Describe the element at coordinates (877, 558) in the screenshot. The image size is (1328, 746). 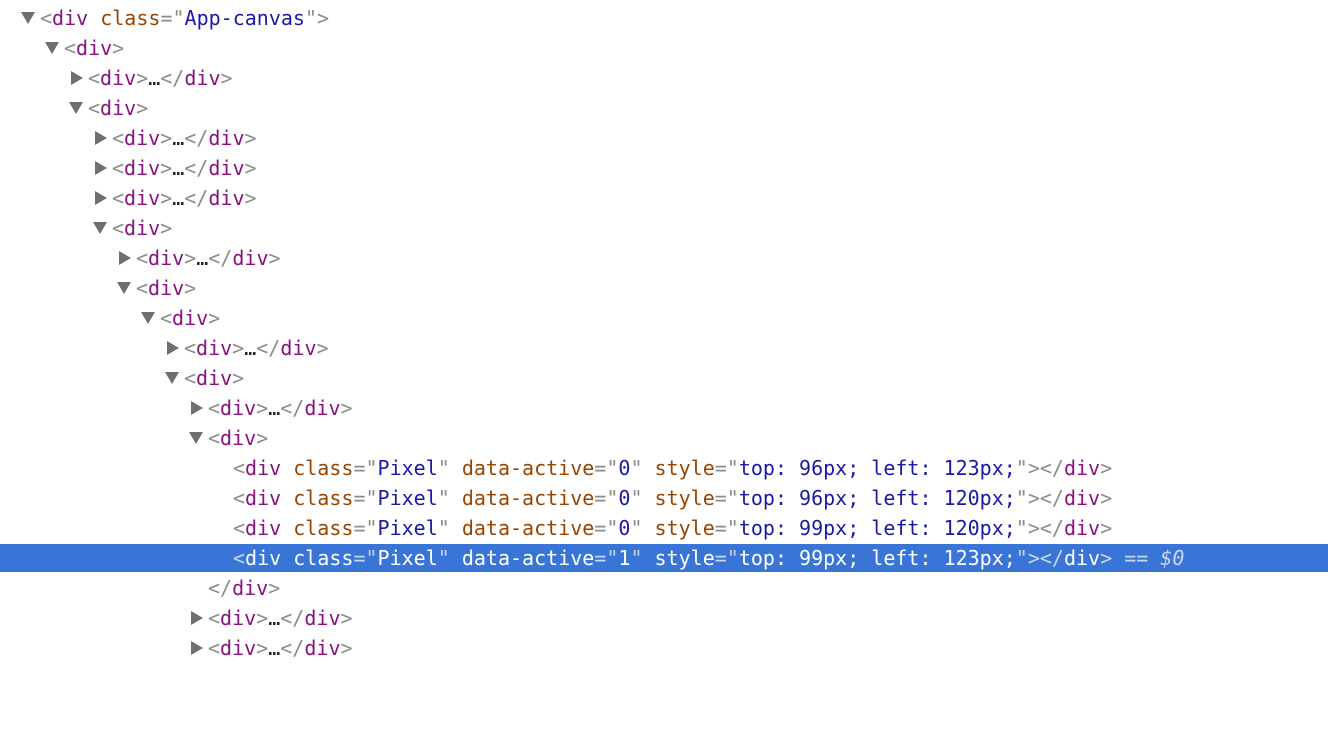
I see `attribute-value: top: 99px; left: 123px;` at that location.